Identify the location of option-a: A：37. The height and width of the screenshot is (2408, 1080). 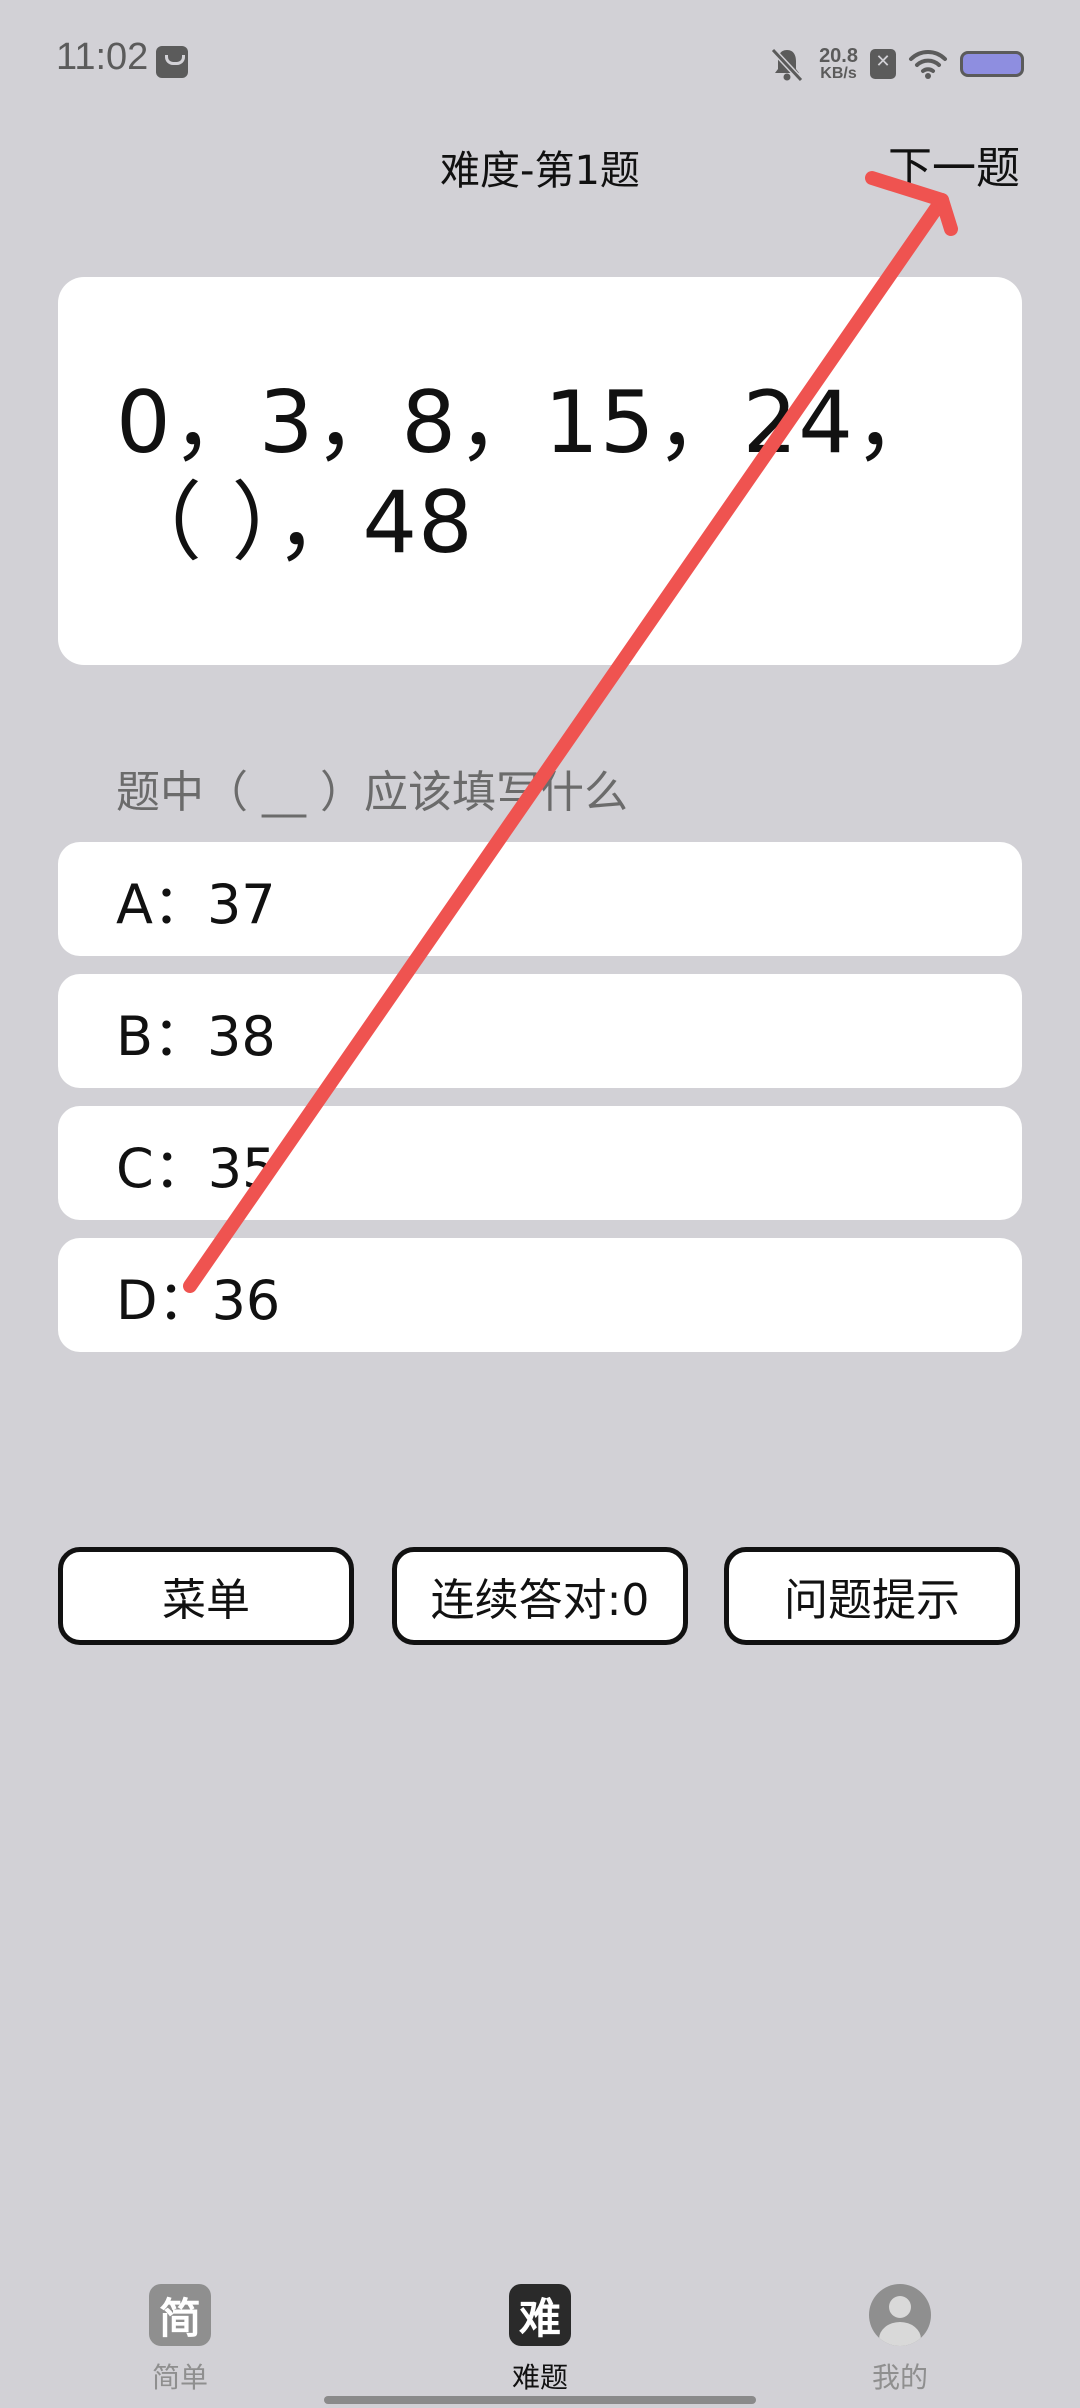
(540, 899).